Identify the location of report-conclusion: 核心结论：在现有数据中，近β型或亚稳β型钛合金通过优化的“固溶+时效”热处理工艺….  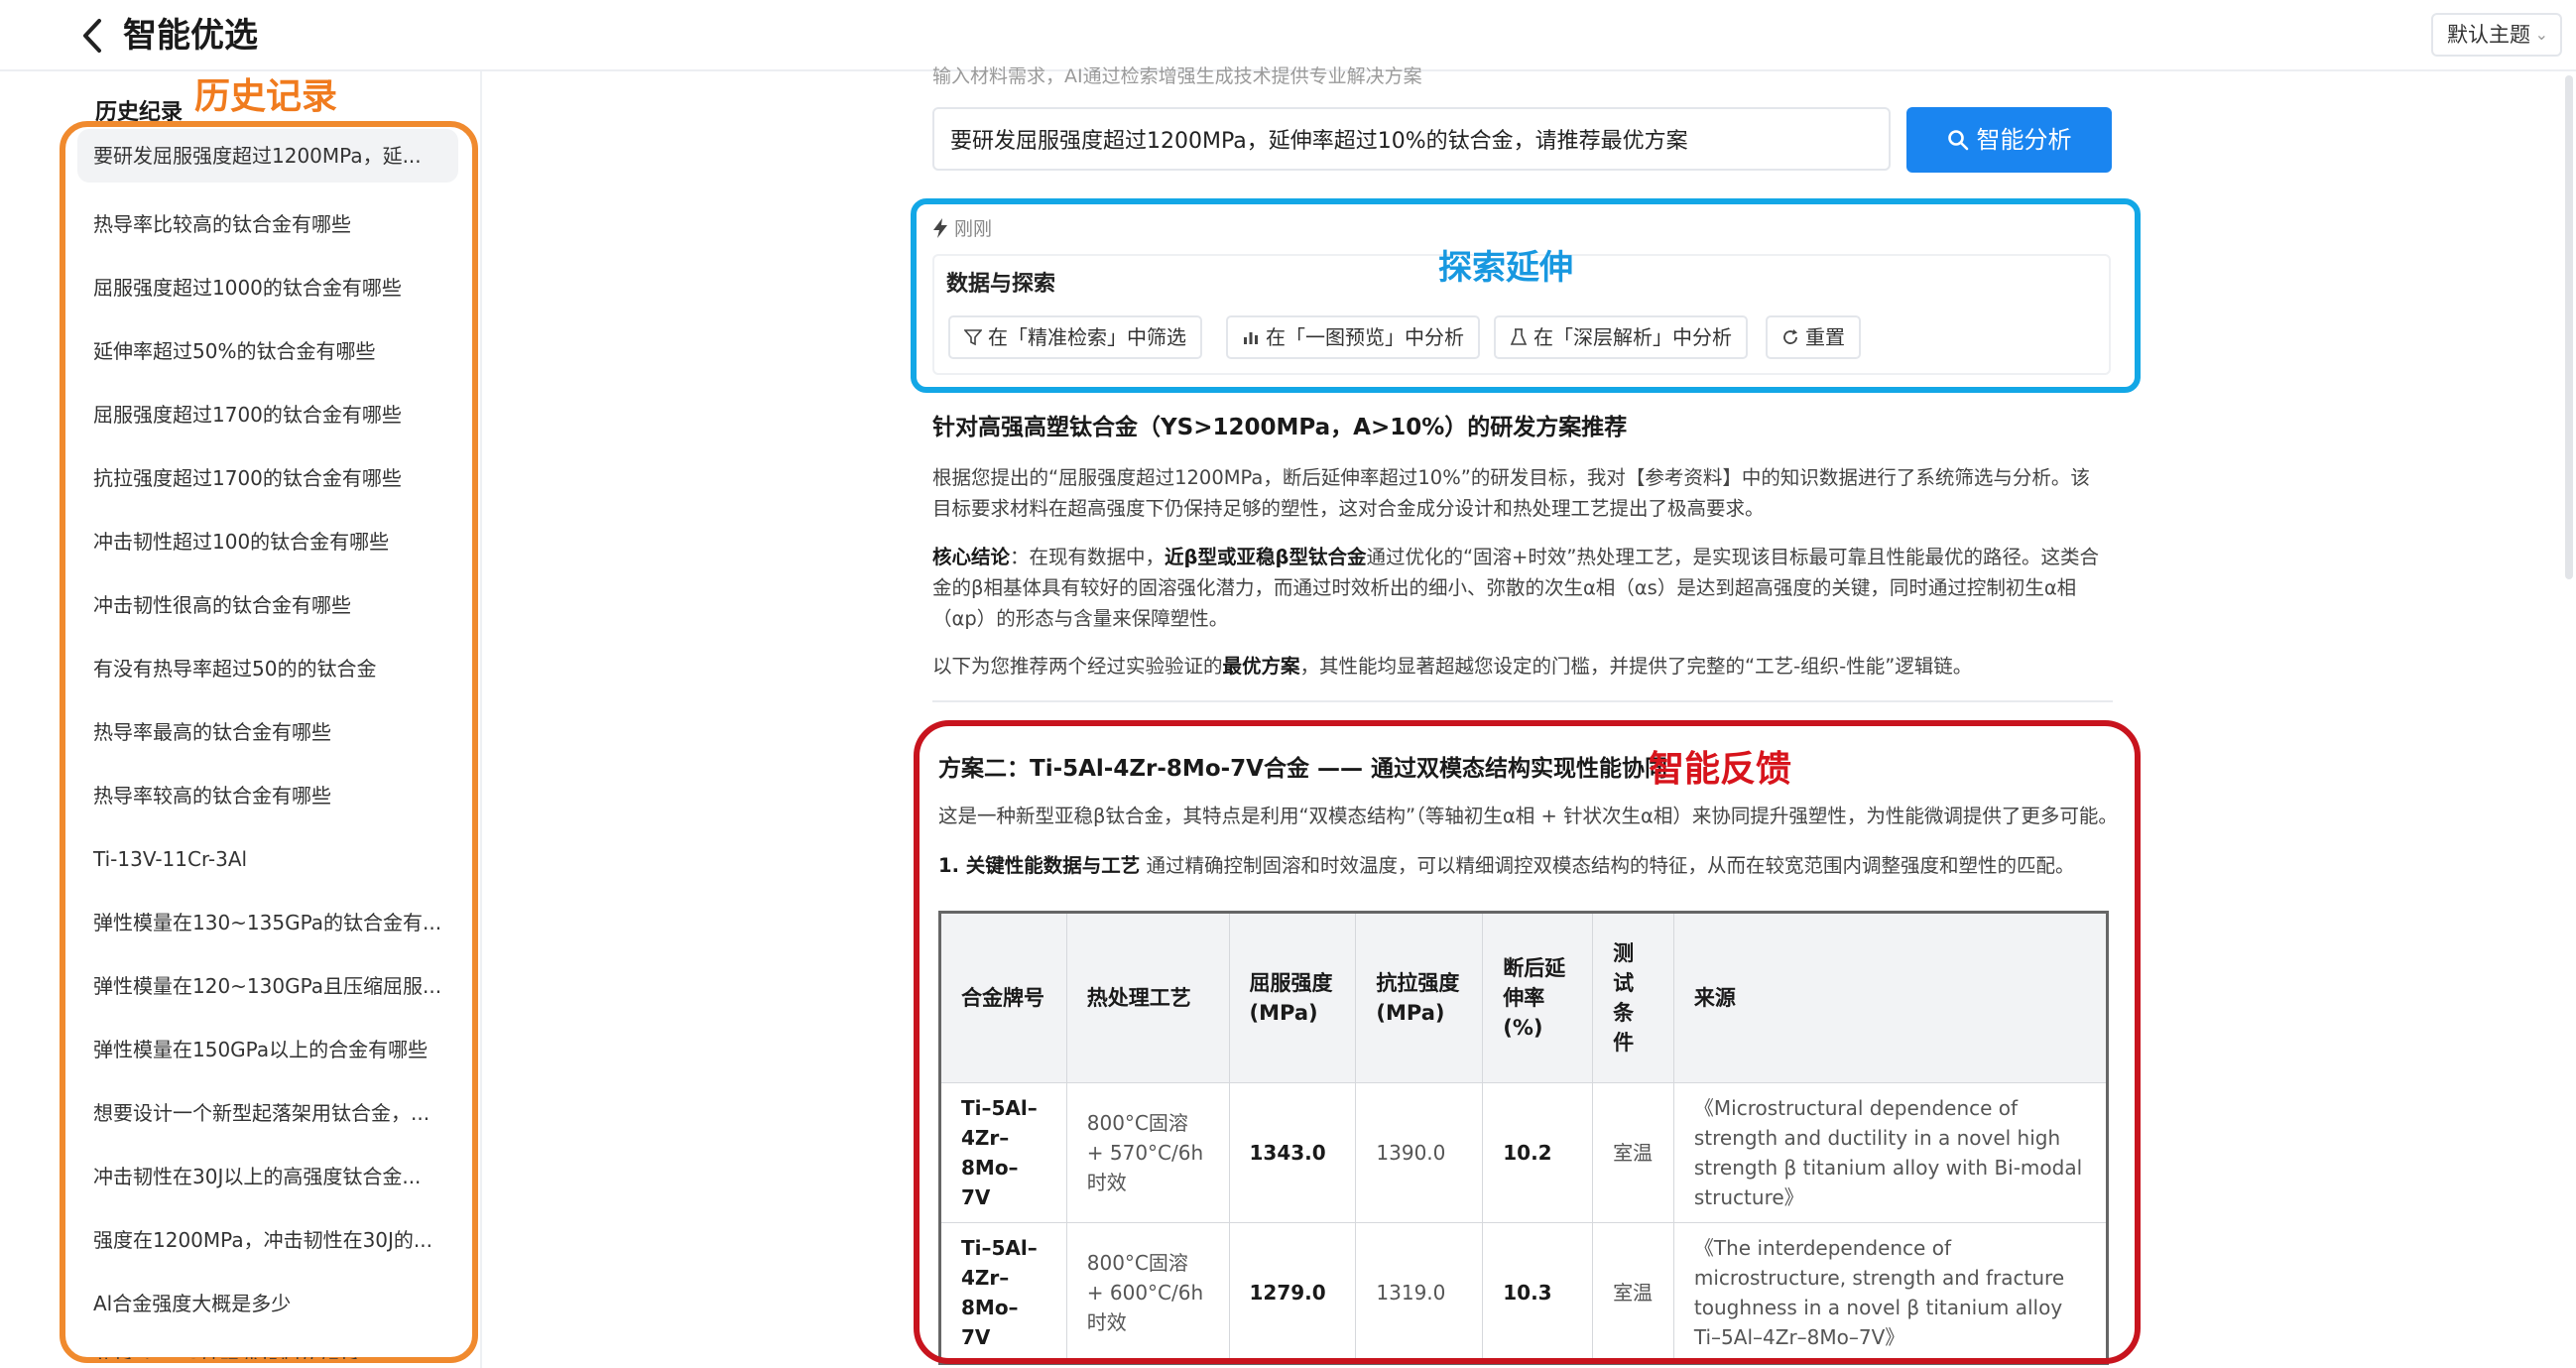
(1517, 588).